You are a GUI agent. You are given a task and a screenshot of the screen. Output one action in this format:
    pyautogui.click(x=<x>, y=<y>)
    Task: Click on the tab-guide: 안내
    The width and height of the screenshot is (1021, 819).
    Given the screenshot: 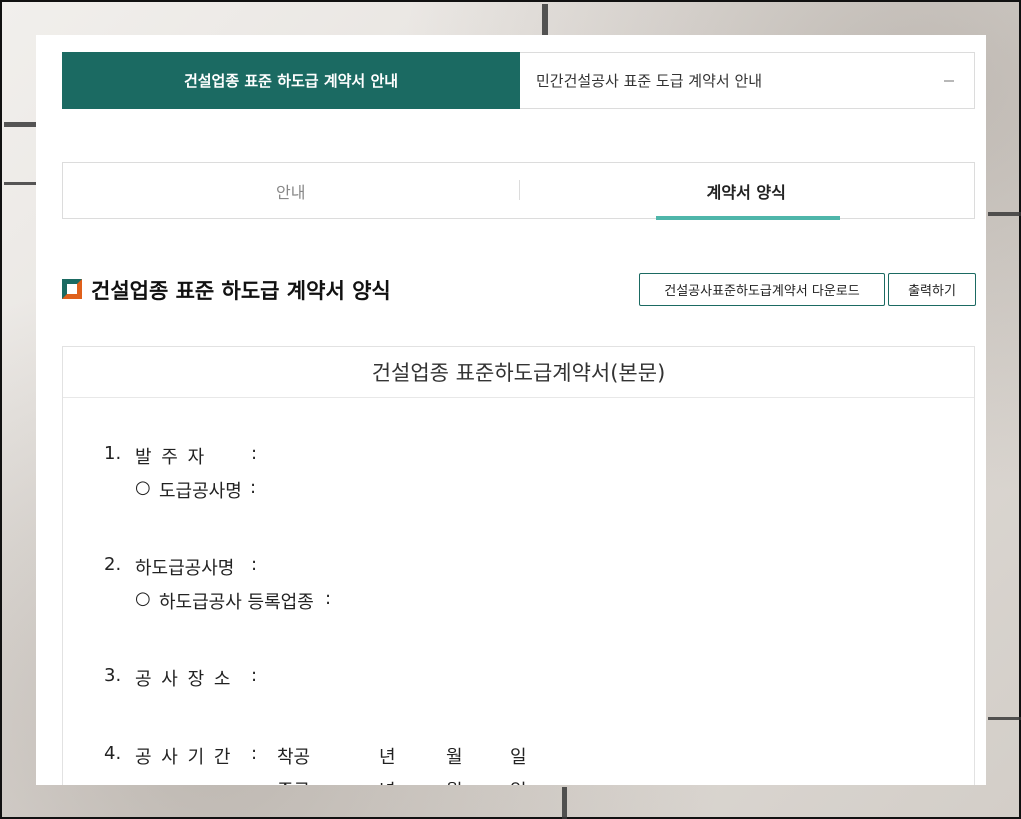 What is the action you would take?
    pyautogui.click(x=291, y=190)
    